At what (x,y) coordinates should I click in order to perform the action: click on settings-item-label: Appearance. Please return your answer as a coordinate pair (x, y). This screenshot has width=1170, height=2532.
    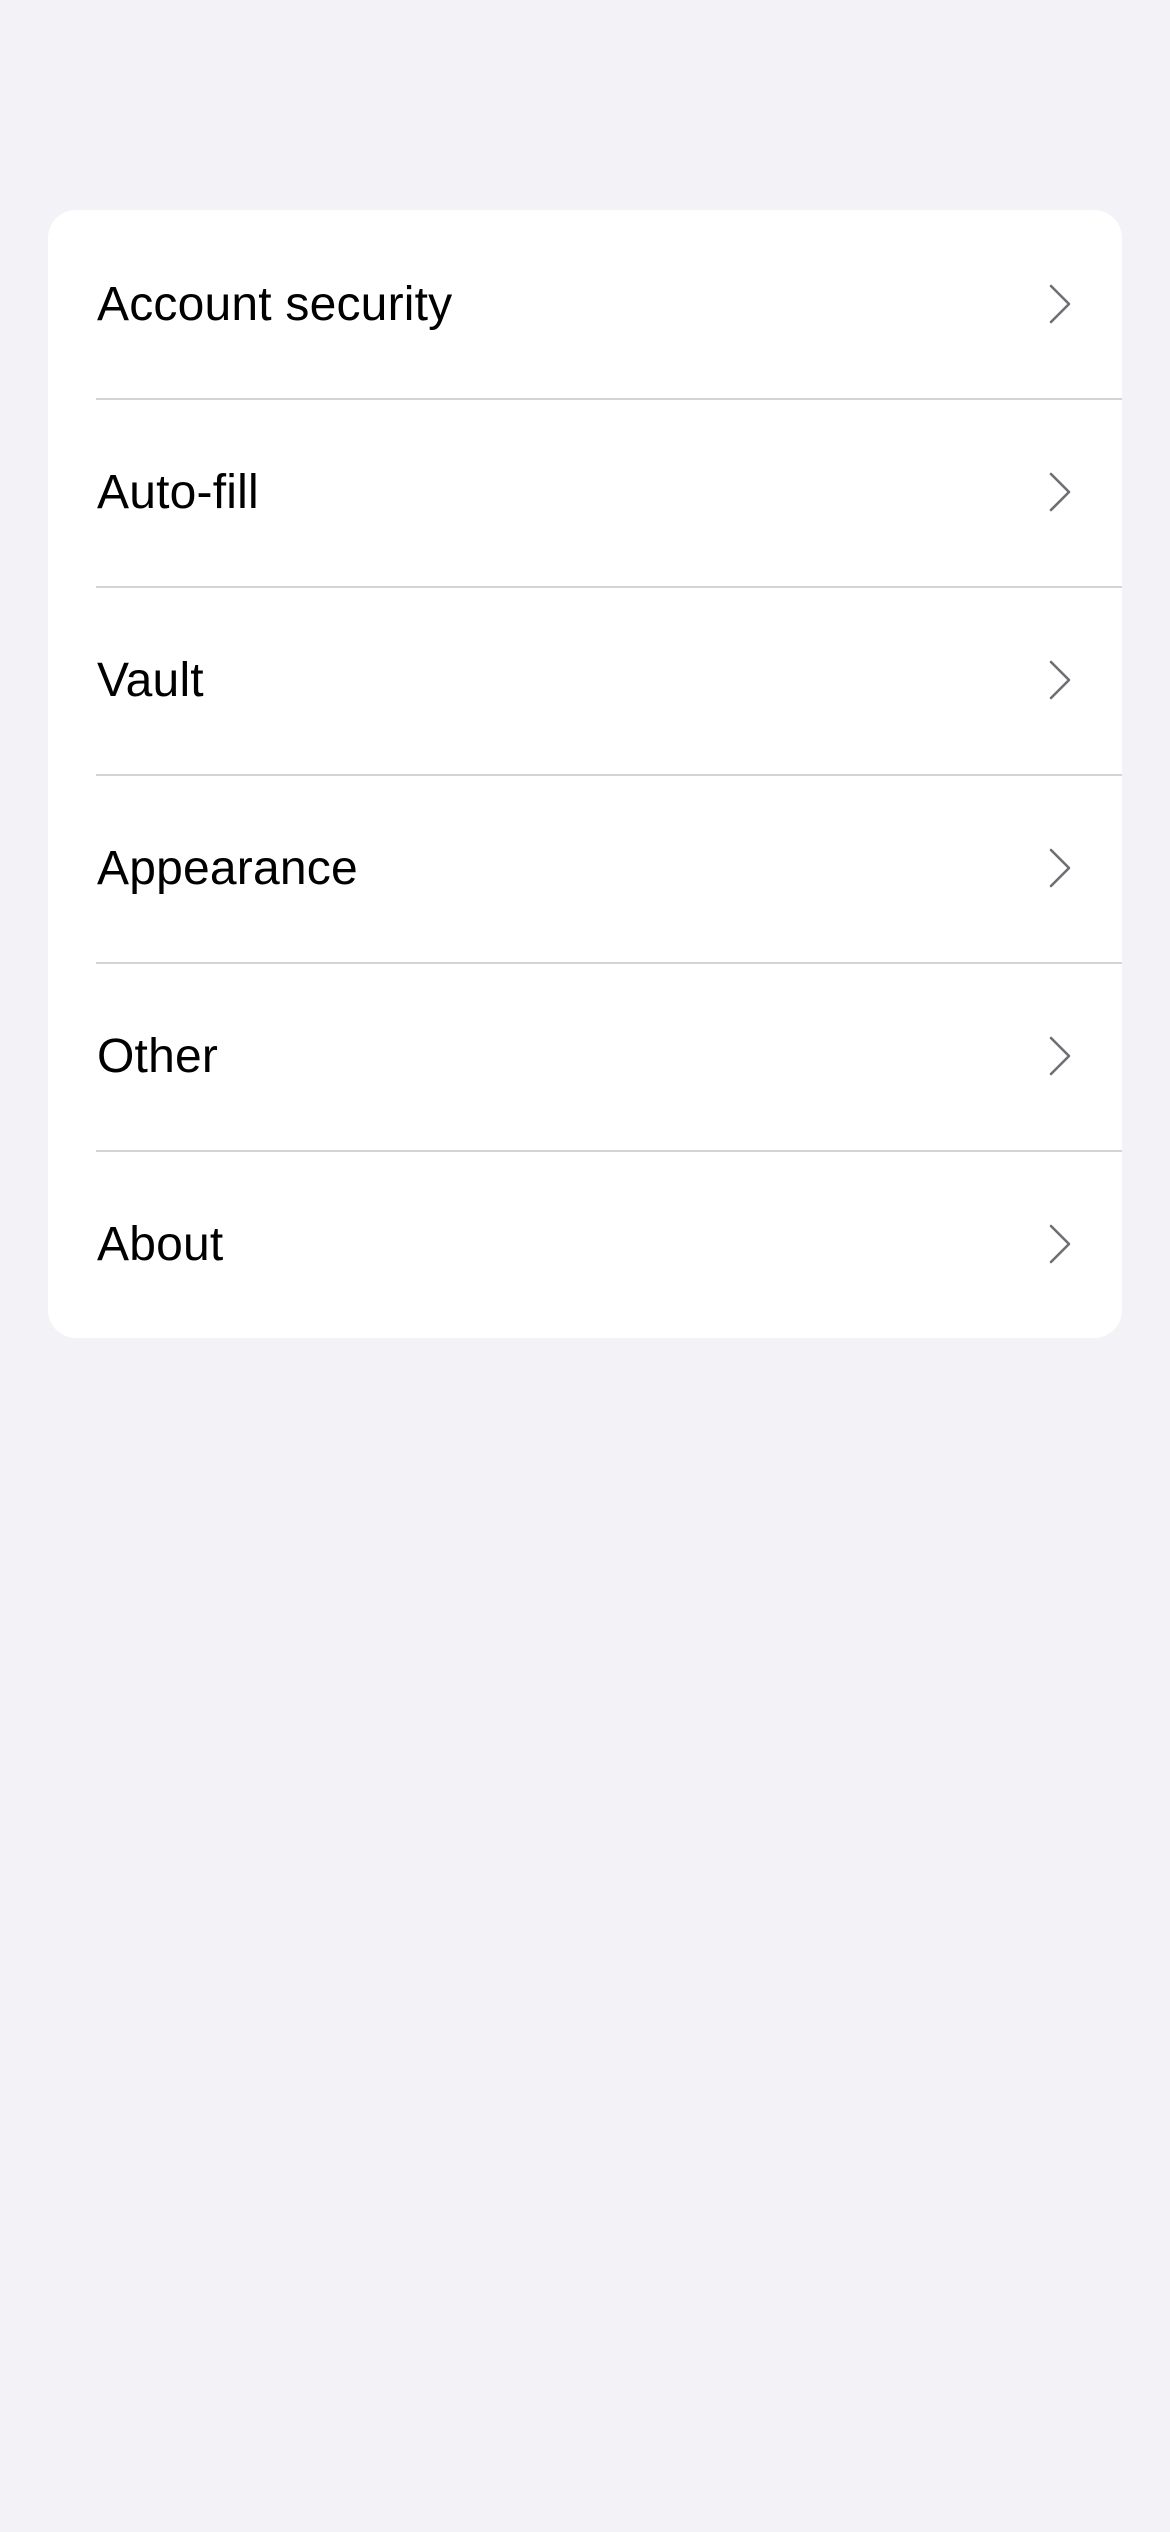
    Looking at the image, I should click on (227, 868).